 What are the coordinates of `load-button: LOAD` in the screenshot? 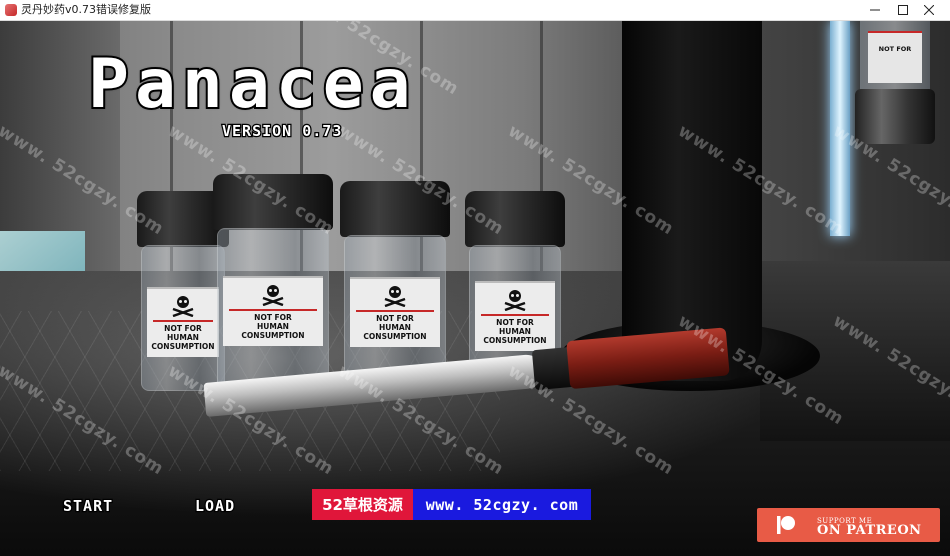 It's located at (215, 506).